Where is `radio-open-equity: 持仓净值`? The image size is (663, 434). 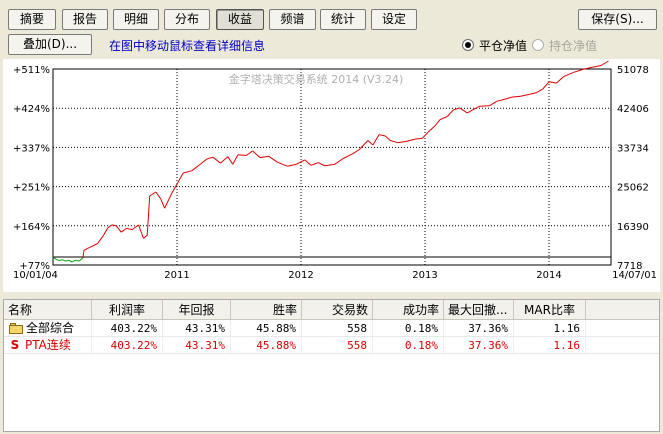
radio-open-equity: 持仓净值 is located at coordinates (564, 45).